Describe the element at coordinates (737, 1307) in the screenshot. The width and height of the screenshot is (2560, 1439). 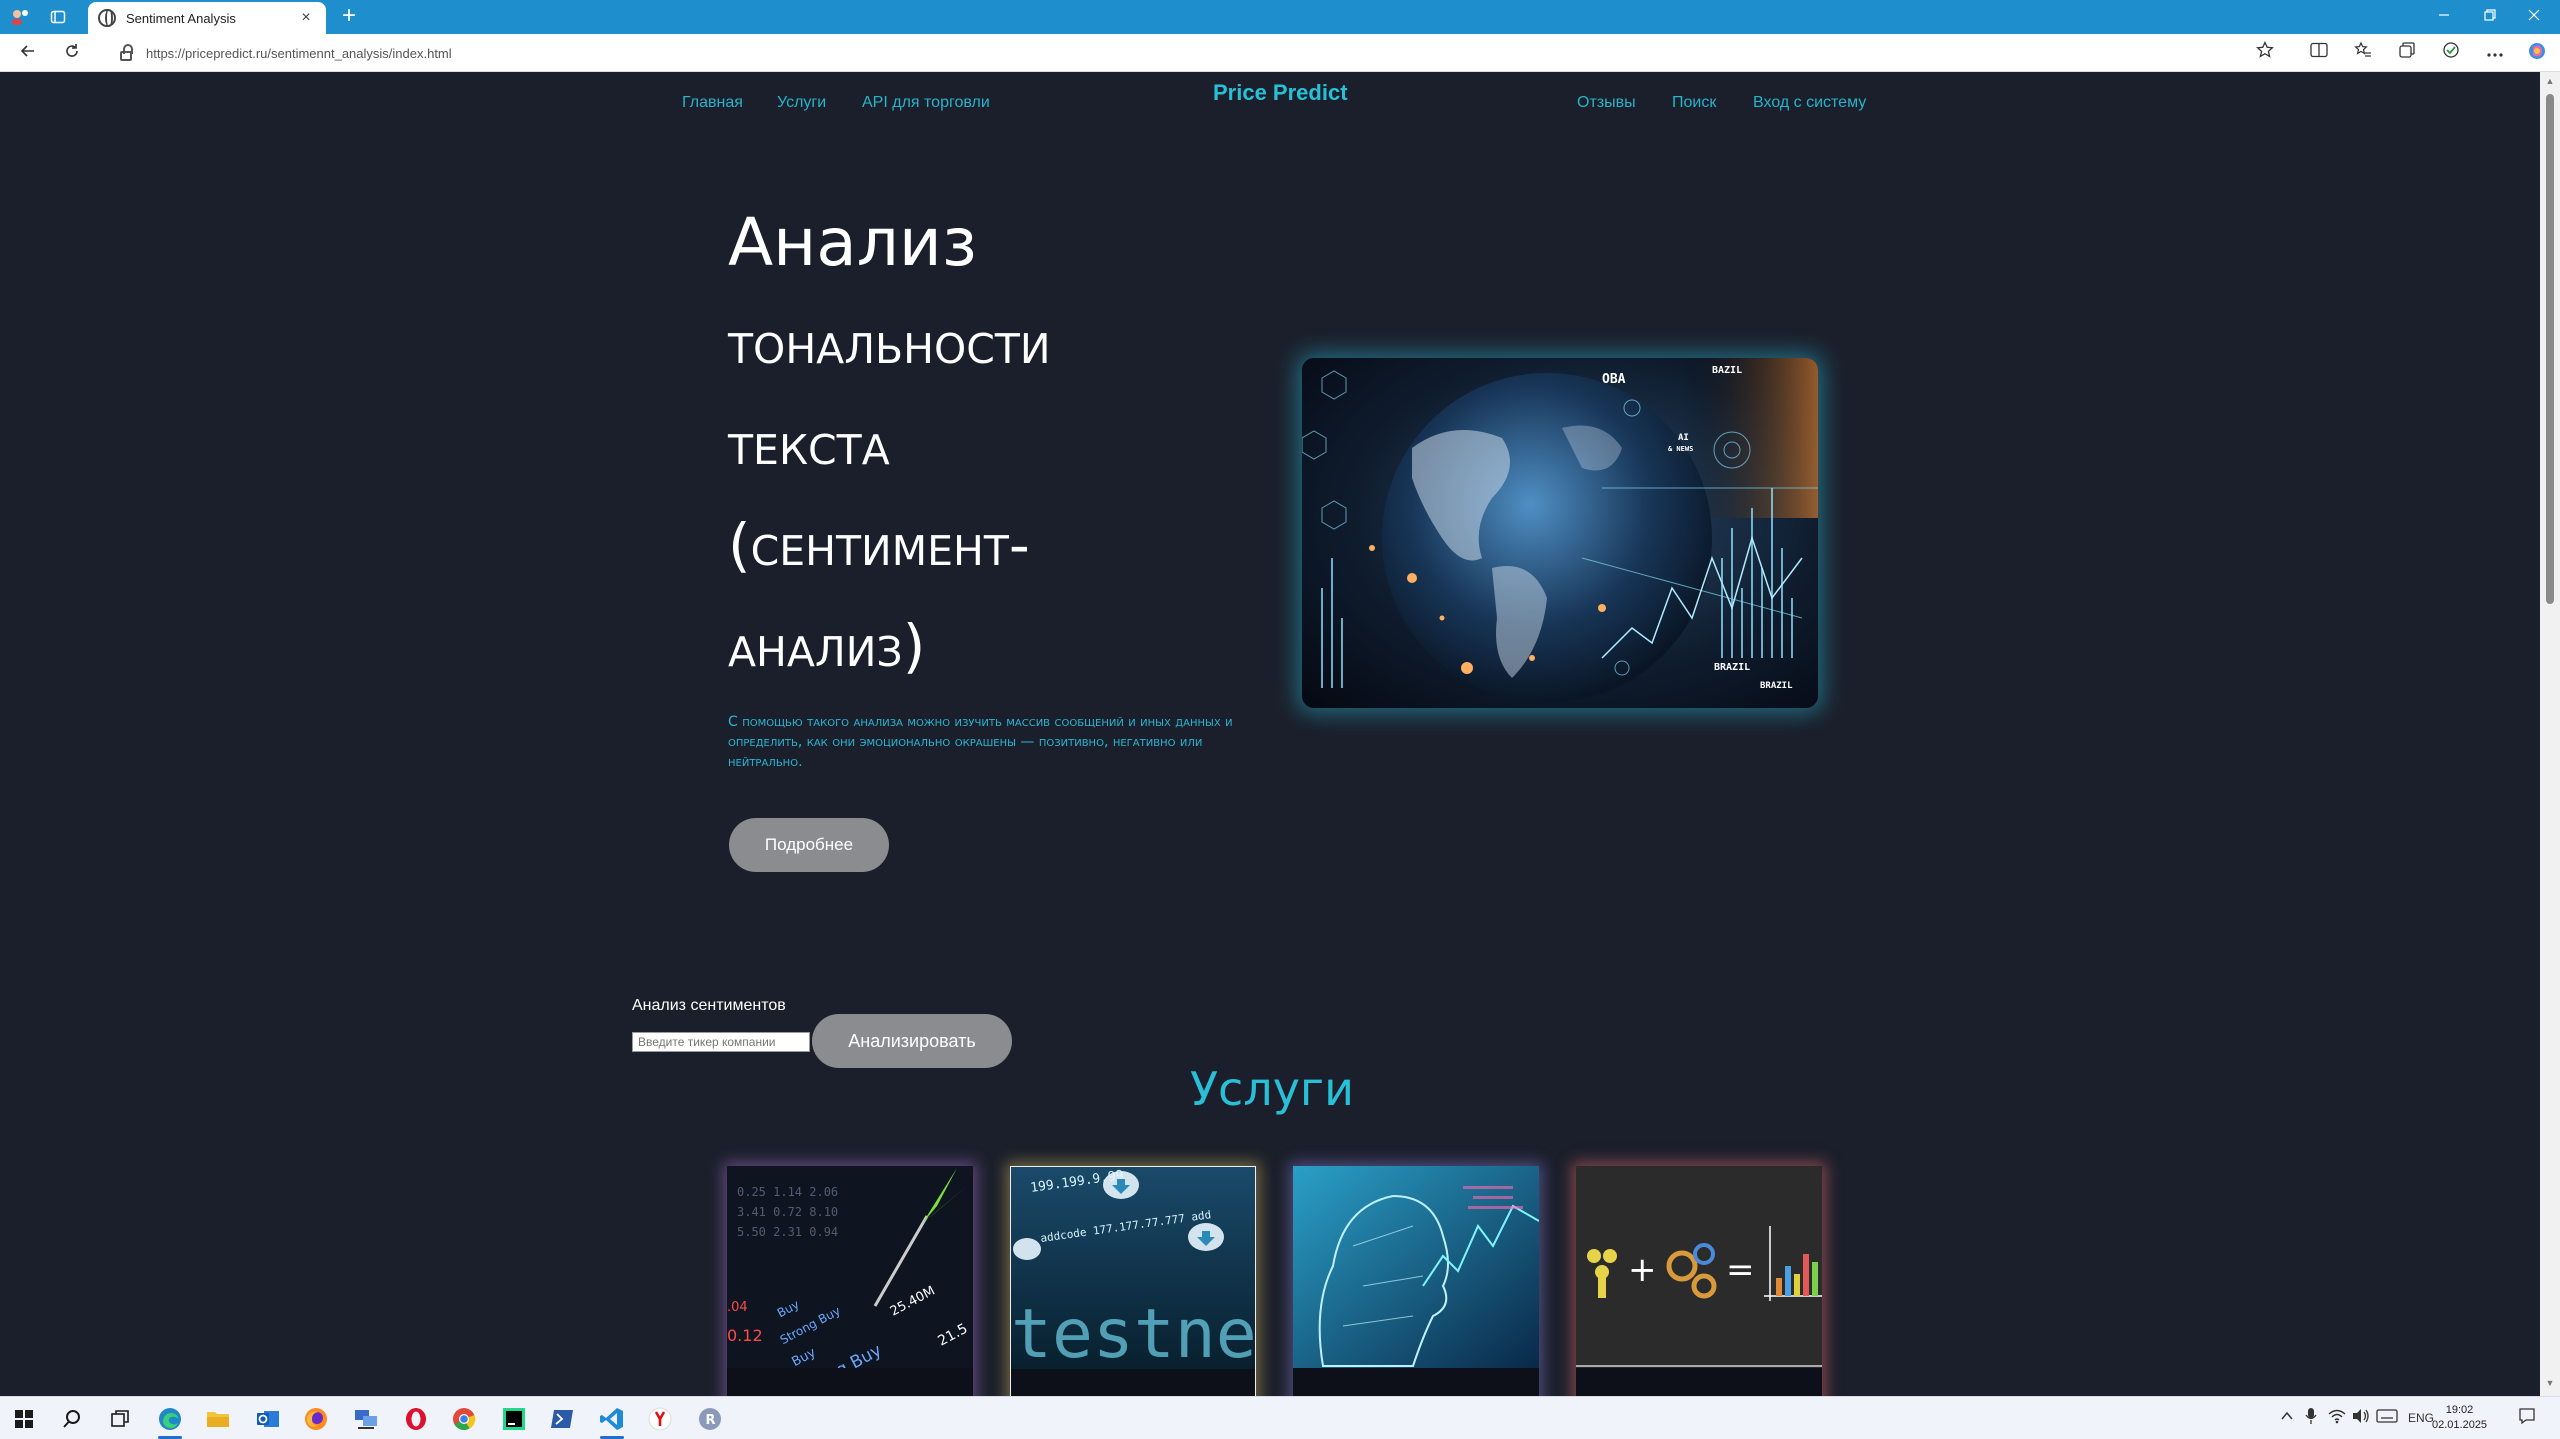
I see `card1-text-red-2: .04` at that location.